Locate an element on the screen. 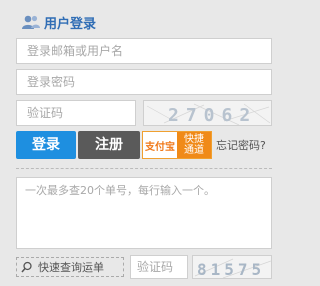 Image resolution: width=320 pixels, height=286 pixels. tracking-captcha-text: 81575 is located at coordinates (231, 269).